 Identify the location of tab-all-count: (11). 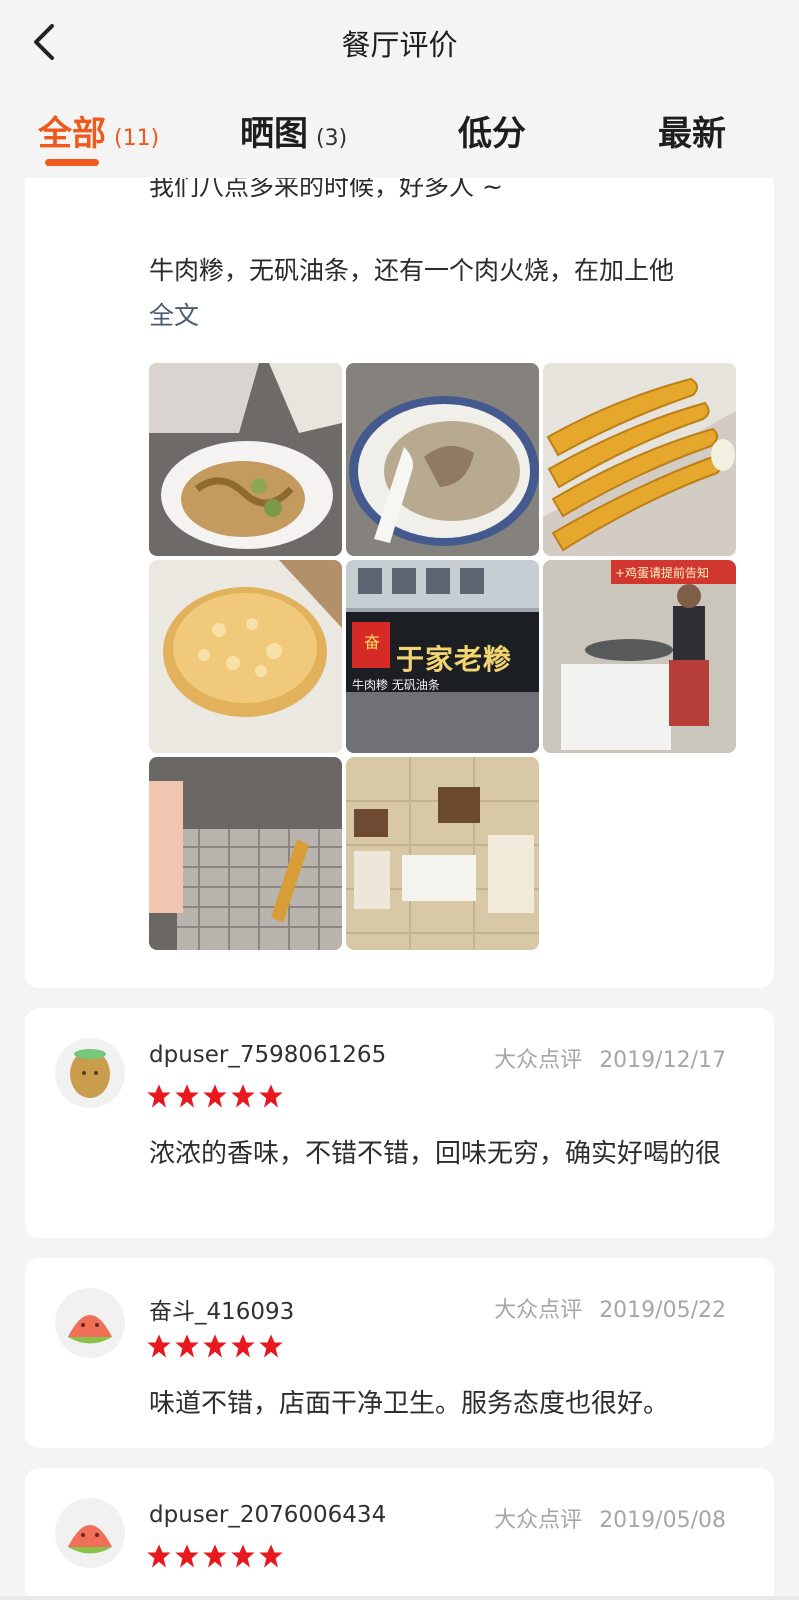
(137, 138).